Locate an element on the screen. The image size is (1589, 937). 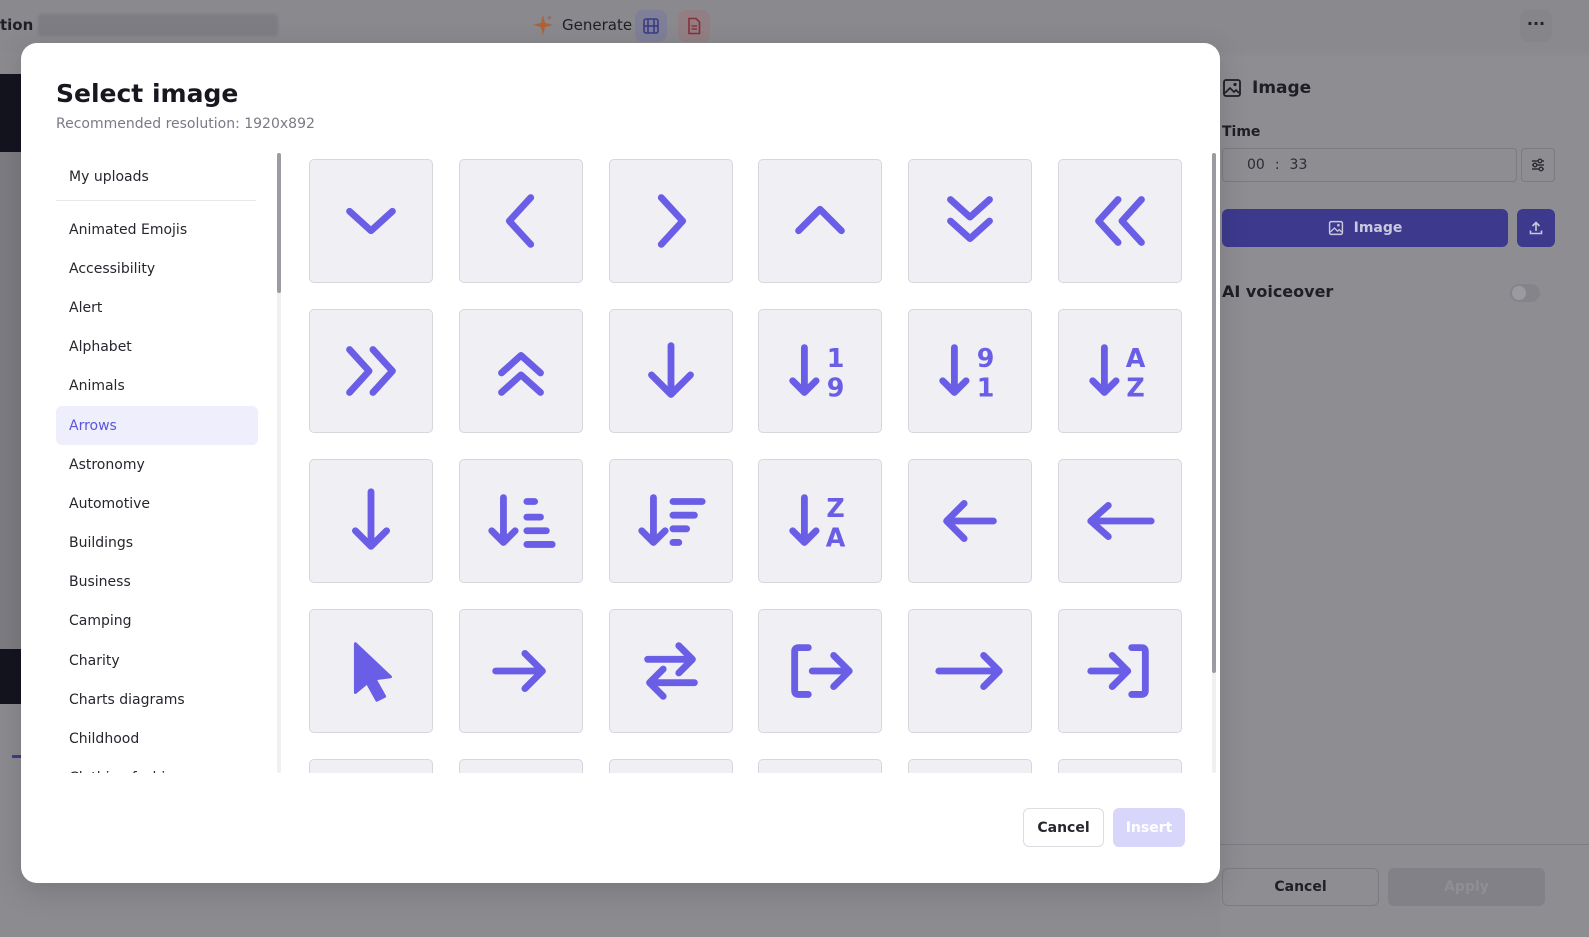
category-alphabet: Alphabet is located at coordinates (157, 347).